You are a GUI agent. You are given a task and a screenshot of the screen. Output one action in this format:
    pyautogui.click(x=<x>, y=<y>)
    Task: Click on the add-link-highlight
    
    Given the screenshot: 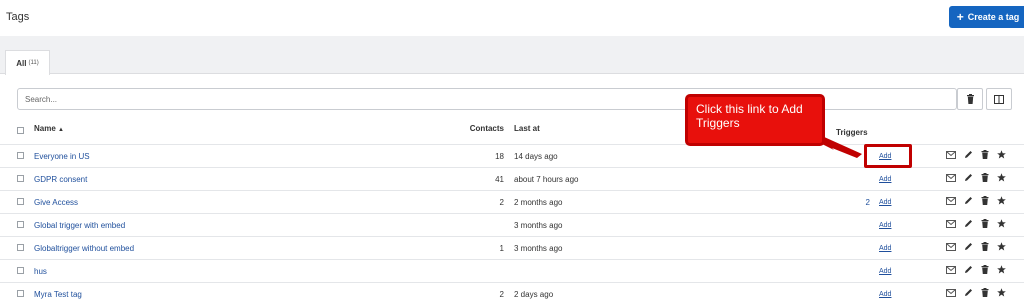 What is the action you would take?
    pyautogui.click(x=888, y=156)
    